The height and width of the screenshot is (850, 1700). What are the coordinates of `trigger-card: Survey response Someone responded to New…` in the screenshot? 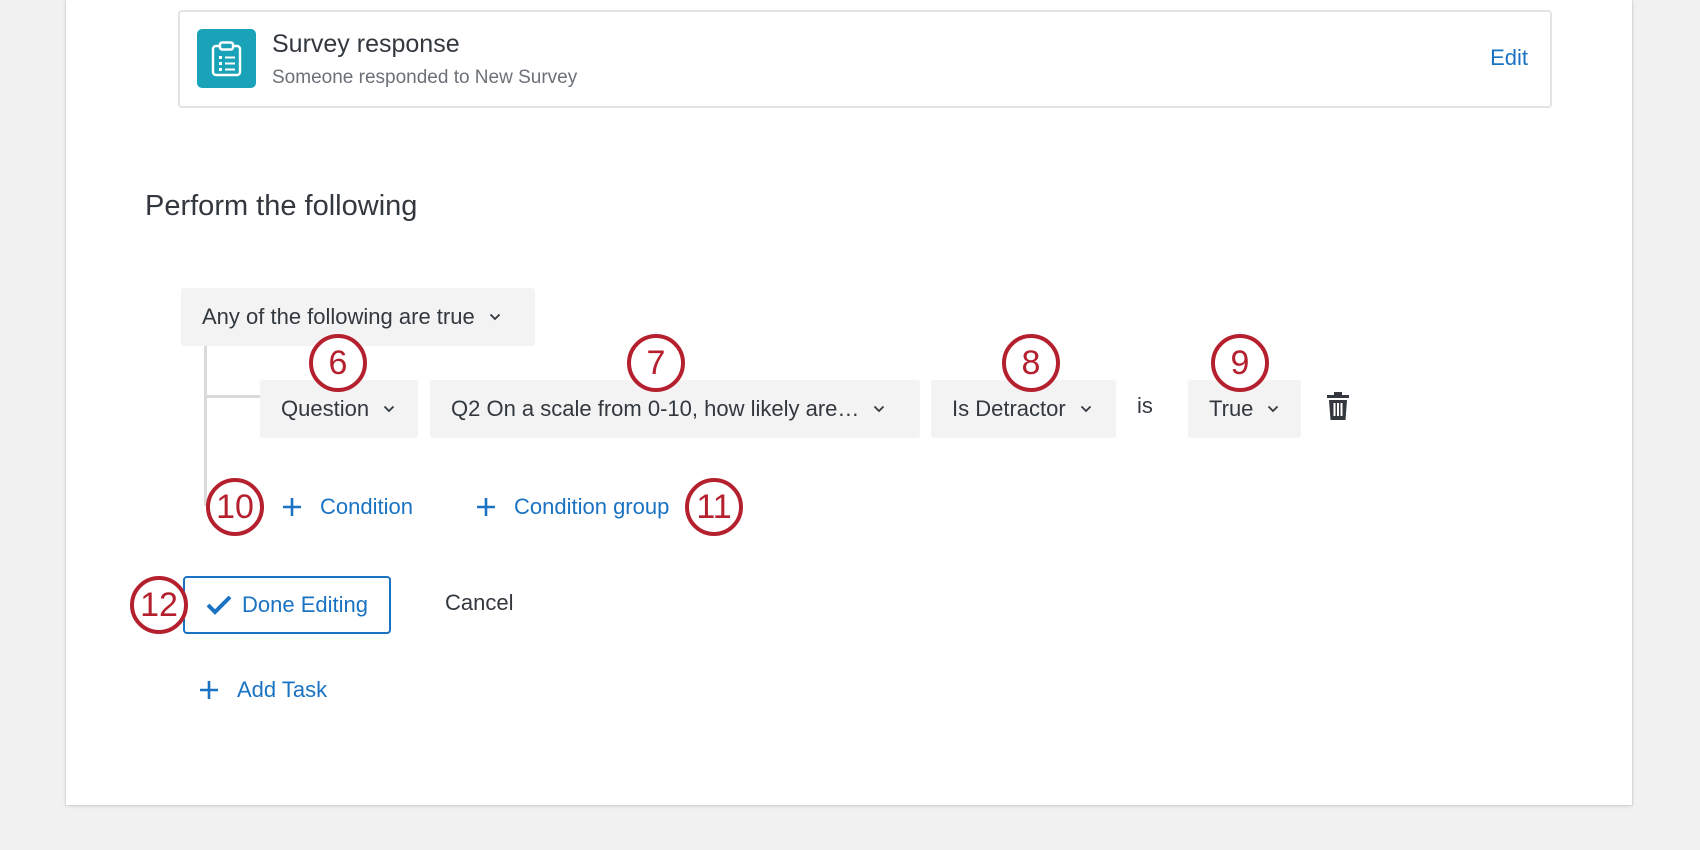 It's located at (865, 59).